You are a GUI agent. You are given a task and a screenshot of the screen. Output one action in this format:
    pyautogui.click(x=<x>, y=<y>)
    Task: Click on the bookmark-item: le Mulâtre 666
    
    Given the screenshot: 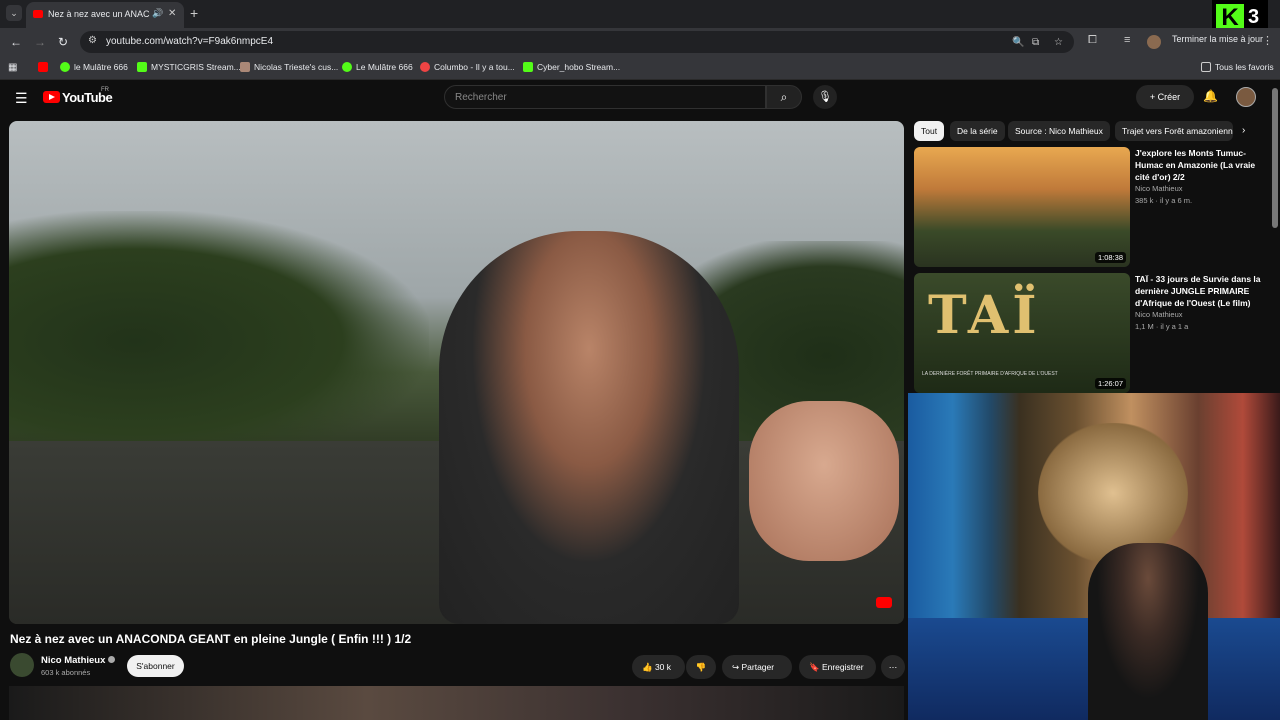 What is the action you would take?
    pyautogui.click(x=94, y=67)
    